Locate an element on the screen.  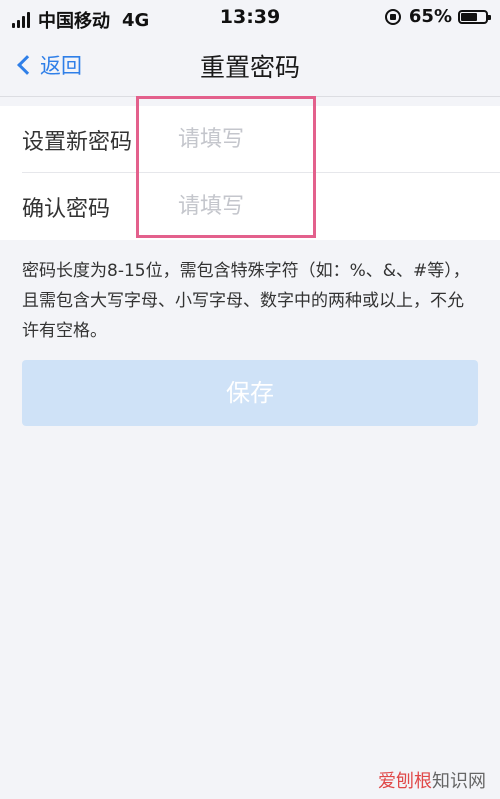
new-password-row: 设置新密码 is located at coordinates (250, 139).